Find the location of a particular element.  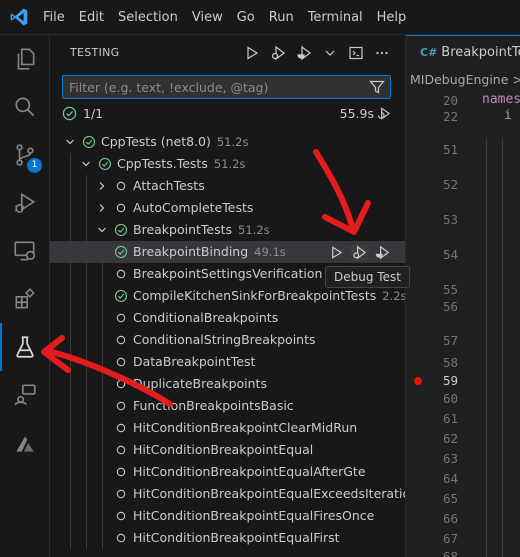

menu-run: Run is located at coordinates (281, 17).